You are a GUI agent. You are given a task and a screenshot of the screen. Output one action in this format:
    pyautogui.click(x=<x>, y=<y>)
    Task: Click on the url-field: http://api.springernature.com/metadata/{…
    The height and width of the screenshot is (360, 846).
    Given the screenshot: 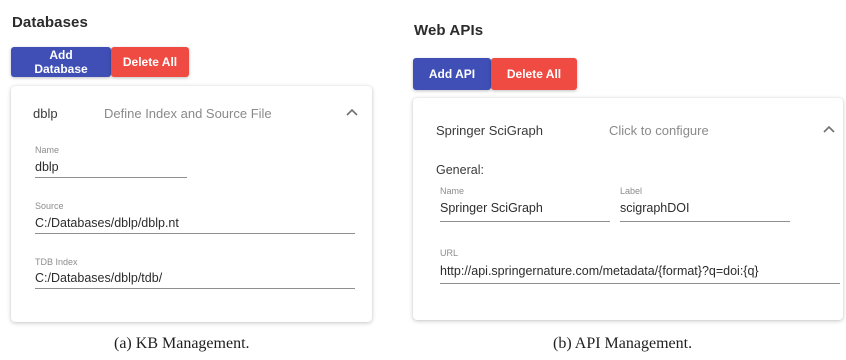 What is the action you would take?
    pyautogui.click(x=599, y=271)
    